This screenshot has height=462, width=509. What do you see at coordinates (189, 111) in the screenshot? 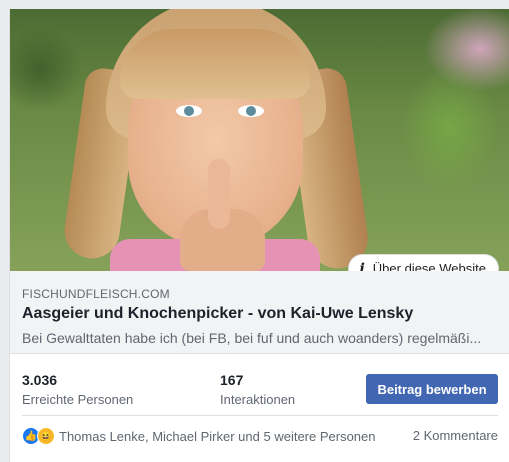
I see `eye-left` at bounding box center [189, 111].